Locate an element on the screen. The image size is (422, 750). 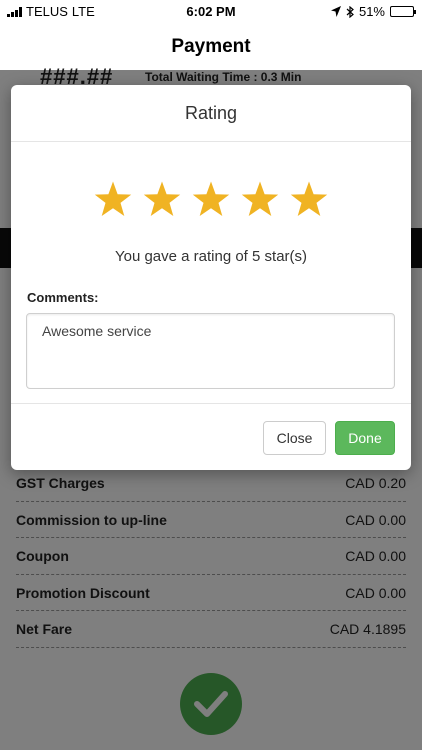
dialog-title: Rating is located at coordinates (211, 113).